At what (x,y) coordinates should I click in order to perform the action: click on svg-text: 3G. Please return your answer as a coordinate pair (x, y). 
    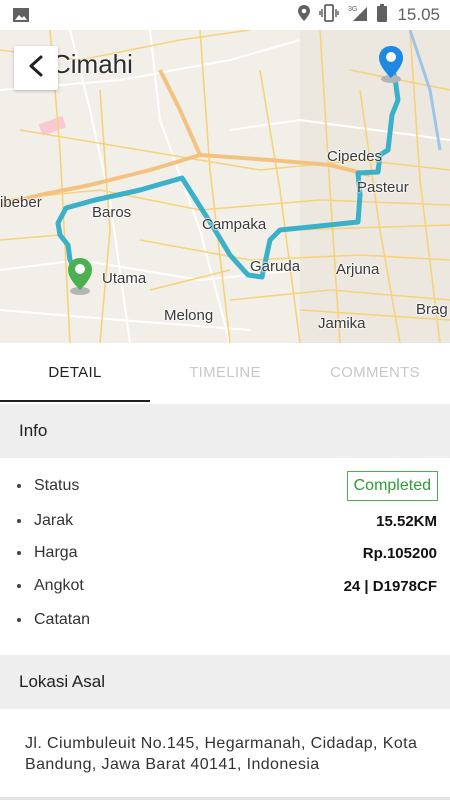
    Looking at the image, I should click on (352, 9).